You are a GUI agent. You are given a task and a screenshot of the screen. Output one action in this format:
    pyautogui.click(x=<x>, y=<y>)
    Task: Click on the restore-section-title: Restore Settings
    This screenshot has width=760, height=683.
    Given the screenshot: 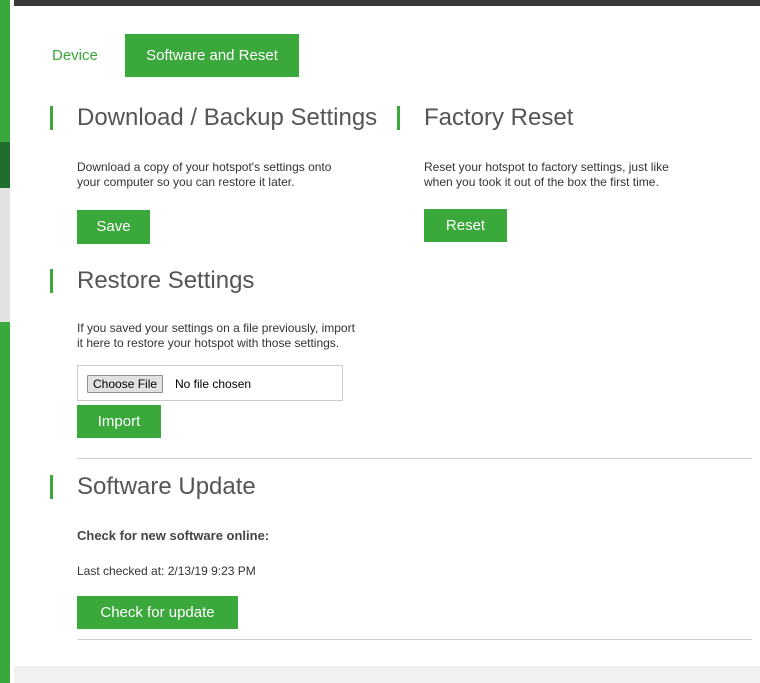 What is the action you would take?
    pyautogui.click(x=166, y=280)
    